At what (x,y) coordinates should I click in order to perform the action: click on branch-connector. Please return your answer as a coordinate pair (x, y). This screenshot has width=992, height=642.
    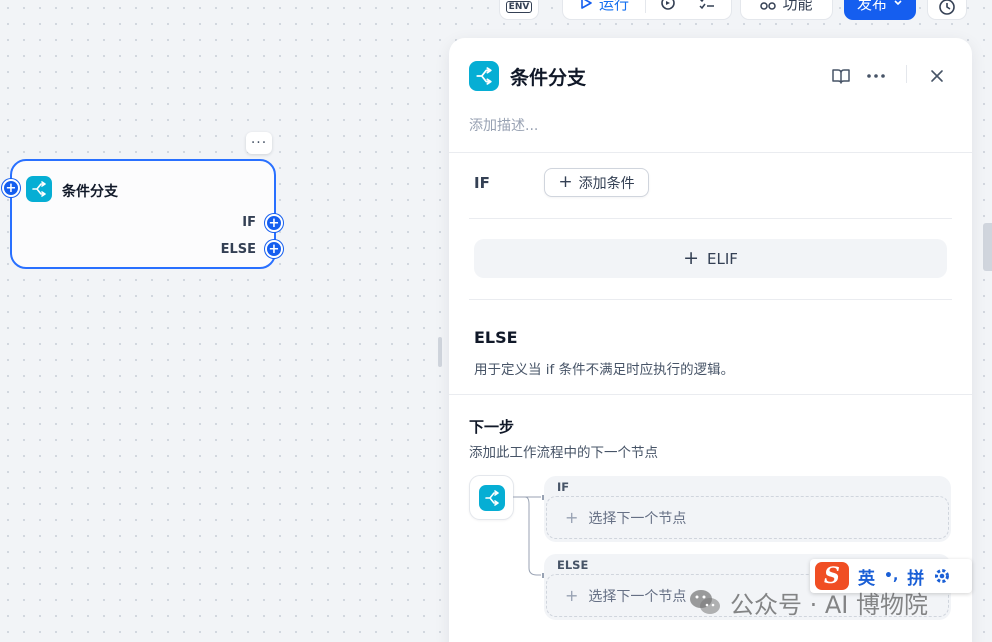
    Looking at the image, I should click on (529, 536).